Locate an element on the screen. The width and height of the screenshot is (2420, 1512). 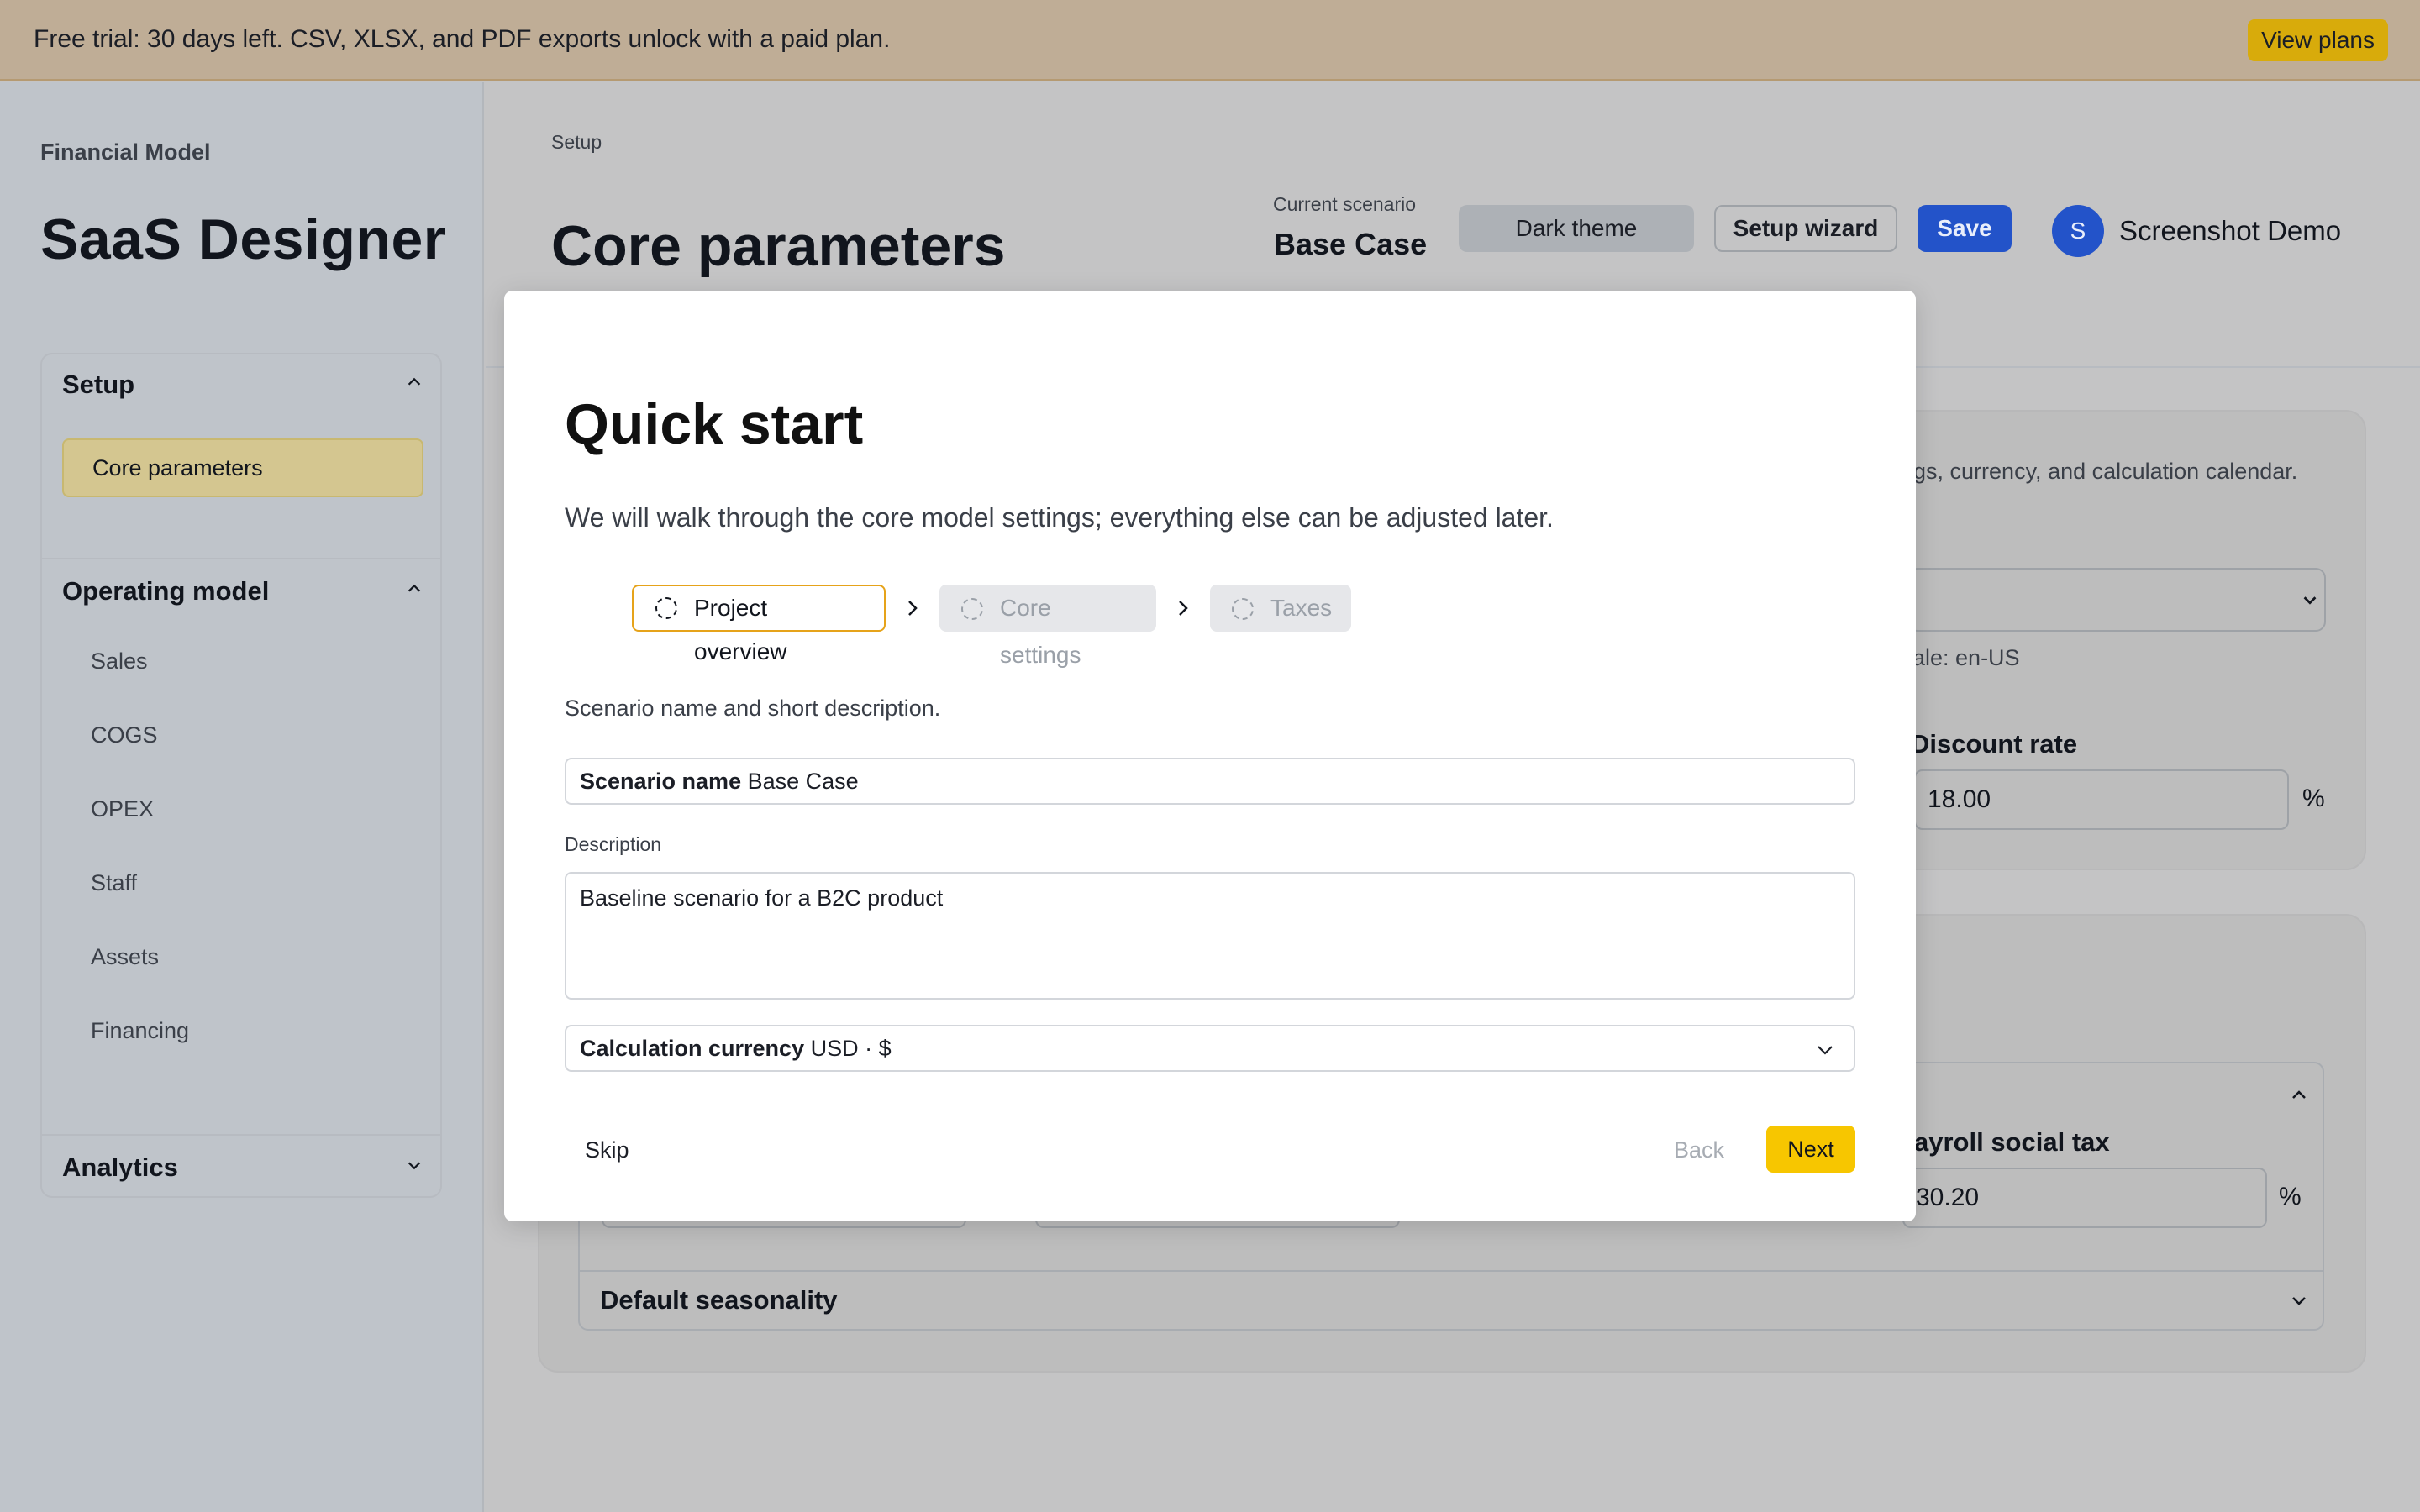
sidebar-item-assets: Assets is located at coordinates (243, 956).